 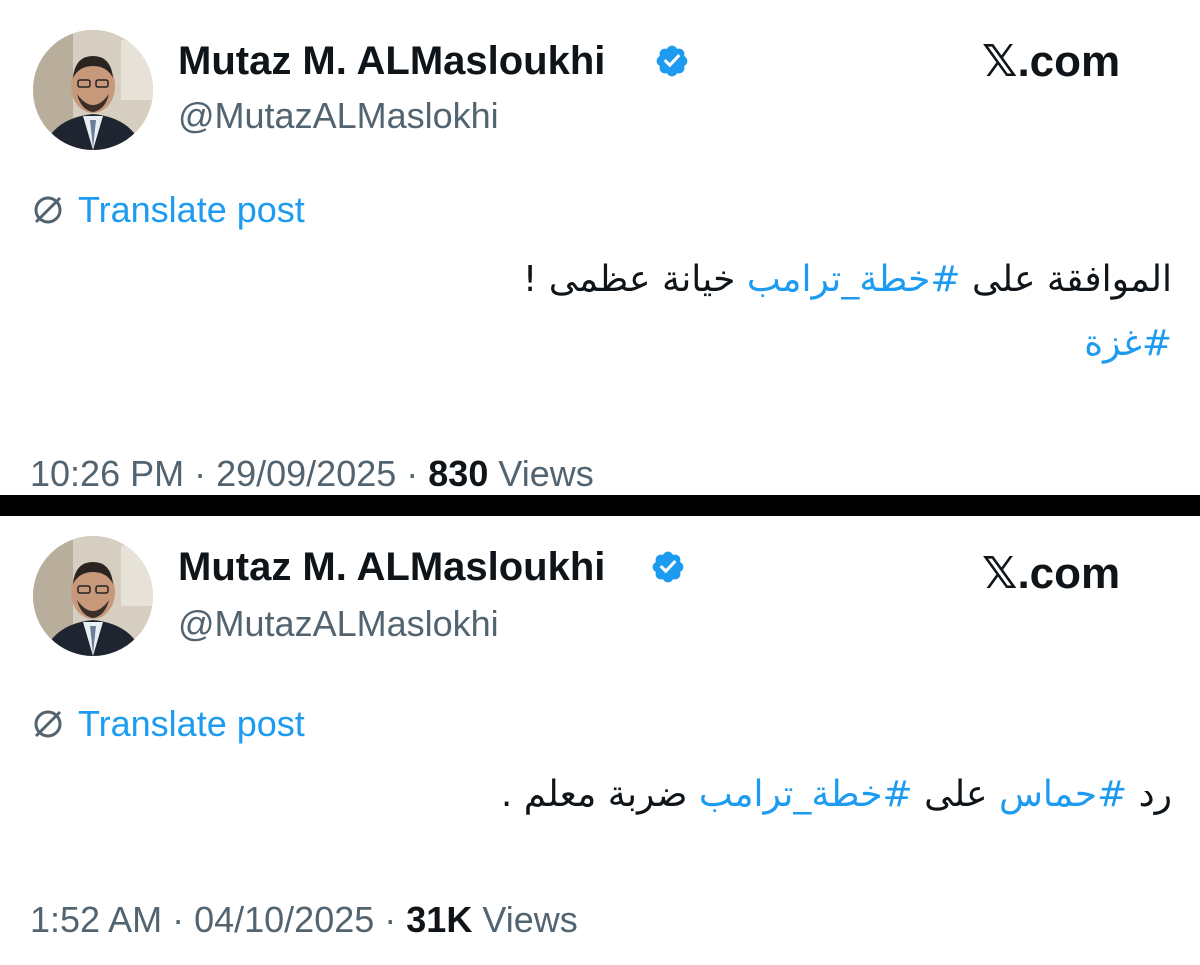 What do you see at coordinates (1063, 794) in the screenshot?
I see `hashtag-link: #حماس` at bounding box center [1063, 794].